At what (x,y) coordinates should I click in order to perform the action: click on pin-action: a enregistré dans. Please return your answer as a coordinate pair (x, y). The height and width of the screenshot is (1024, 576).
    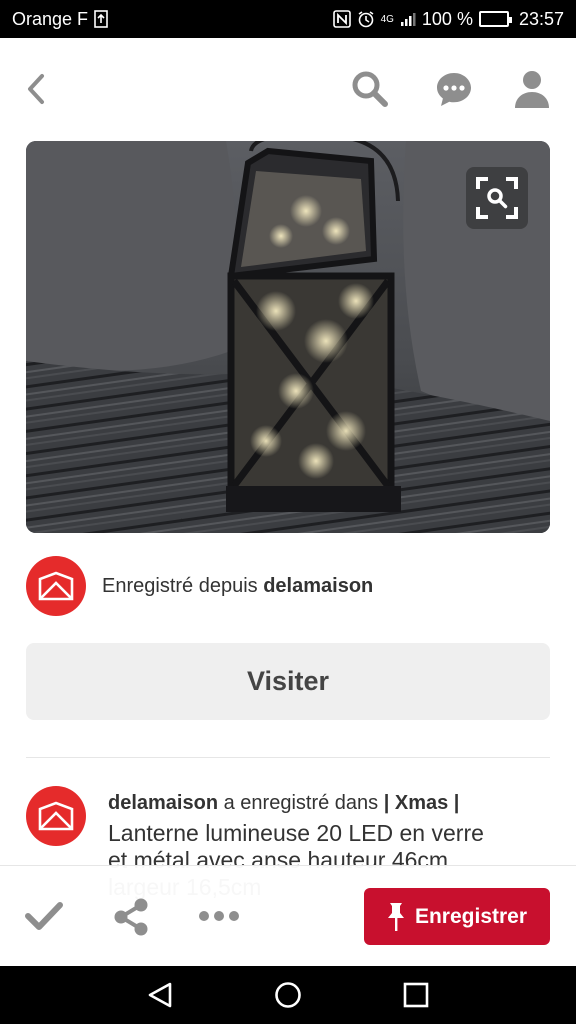
    Looking at the image, I should click on (301, 803).